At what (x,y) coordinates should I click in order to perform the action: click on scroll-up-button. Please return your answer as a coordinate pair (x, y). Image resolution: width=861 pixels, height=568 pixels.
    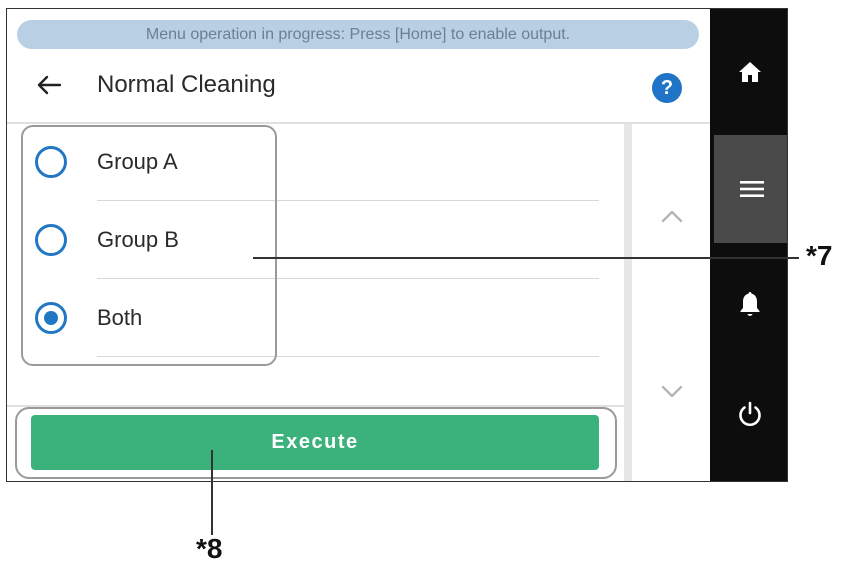
    Looking at the image, I should click on (672, 216).